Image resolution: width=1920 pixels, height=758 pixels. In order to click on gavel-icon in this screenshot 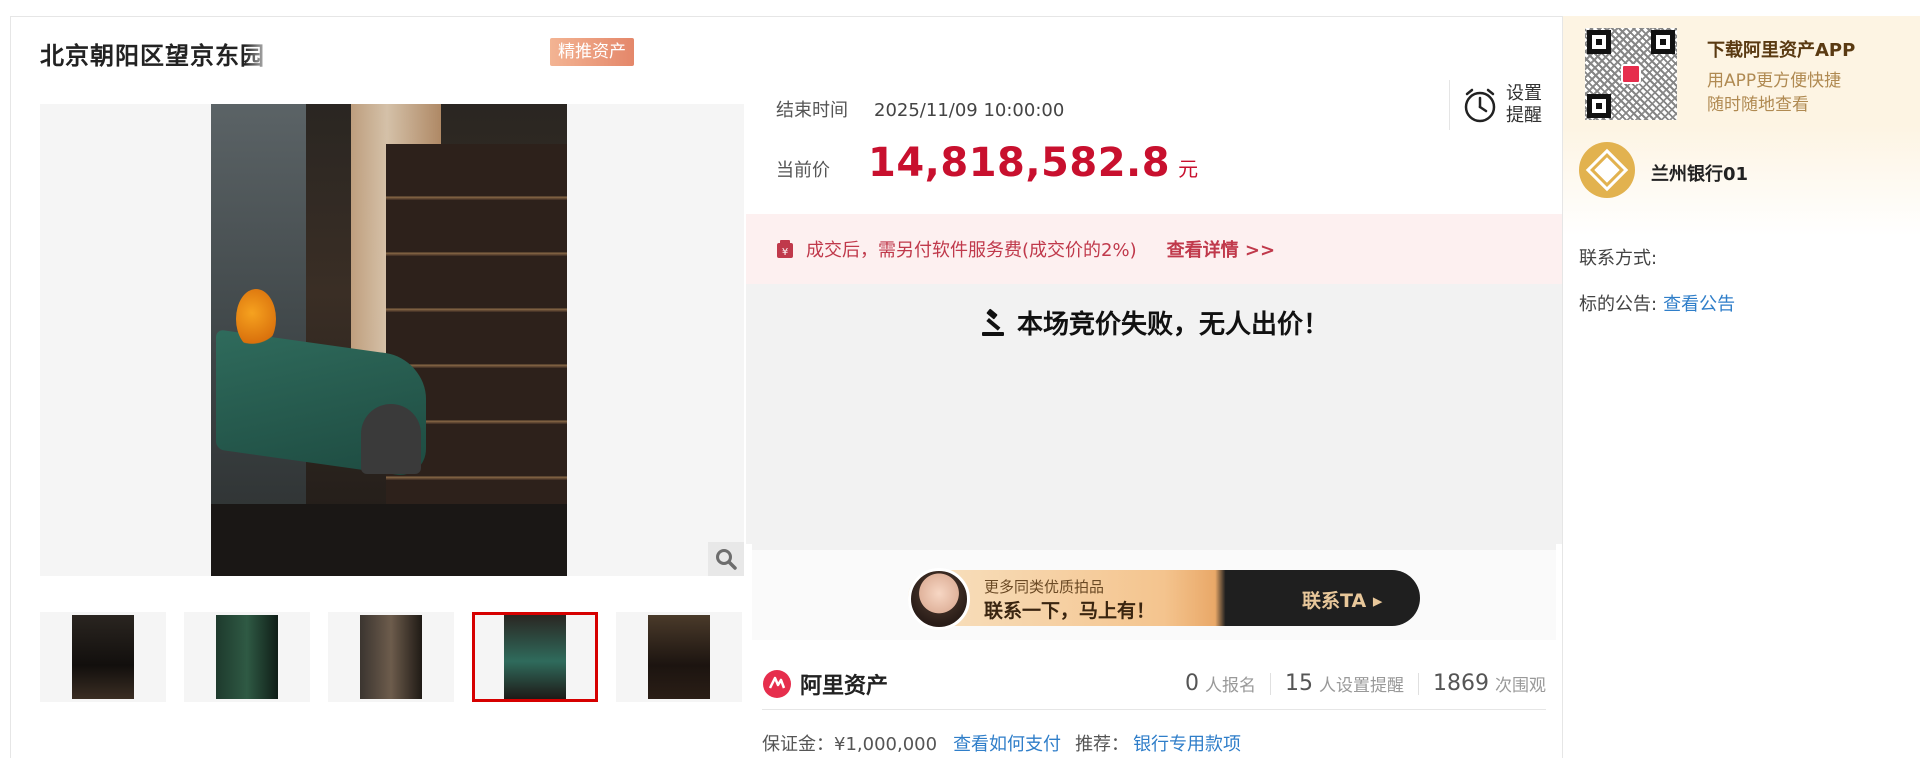, I will do `click(992, 322)`.